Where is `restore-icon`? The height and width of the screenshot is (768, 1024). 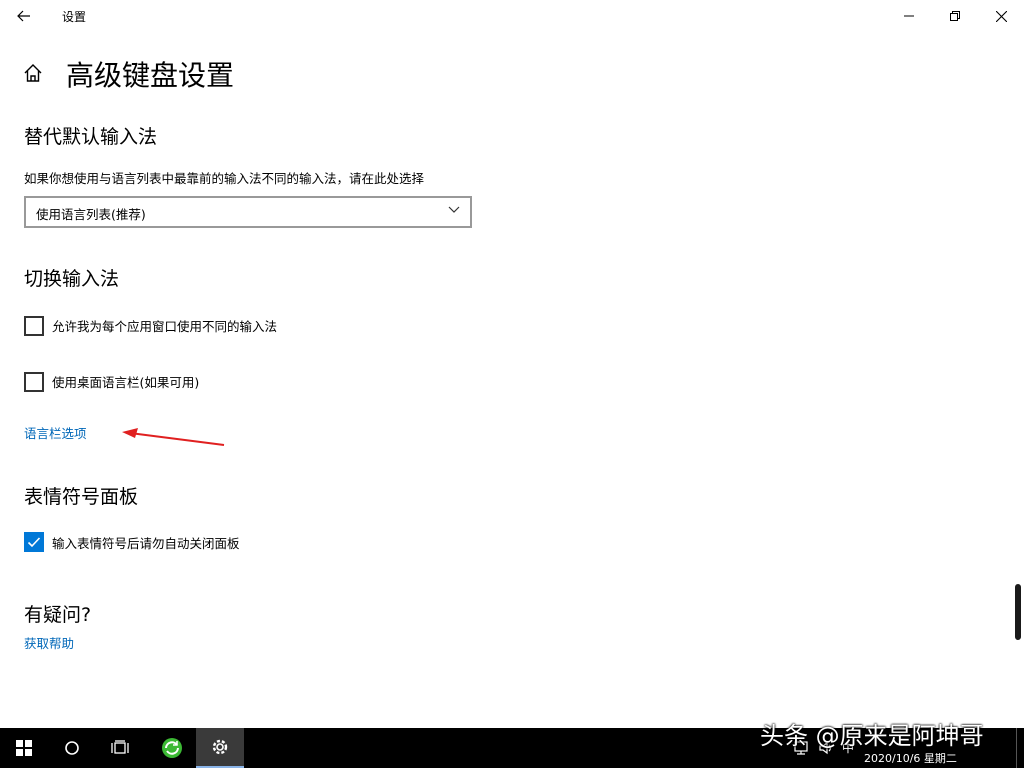 restore-icon is located at coordinates (955, 16).